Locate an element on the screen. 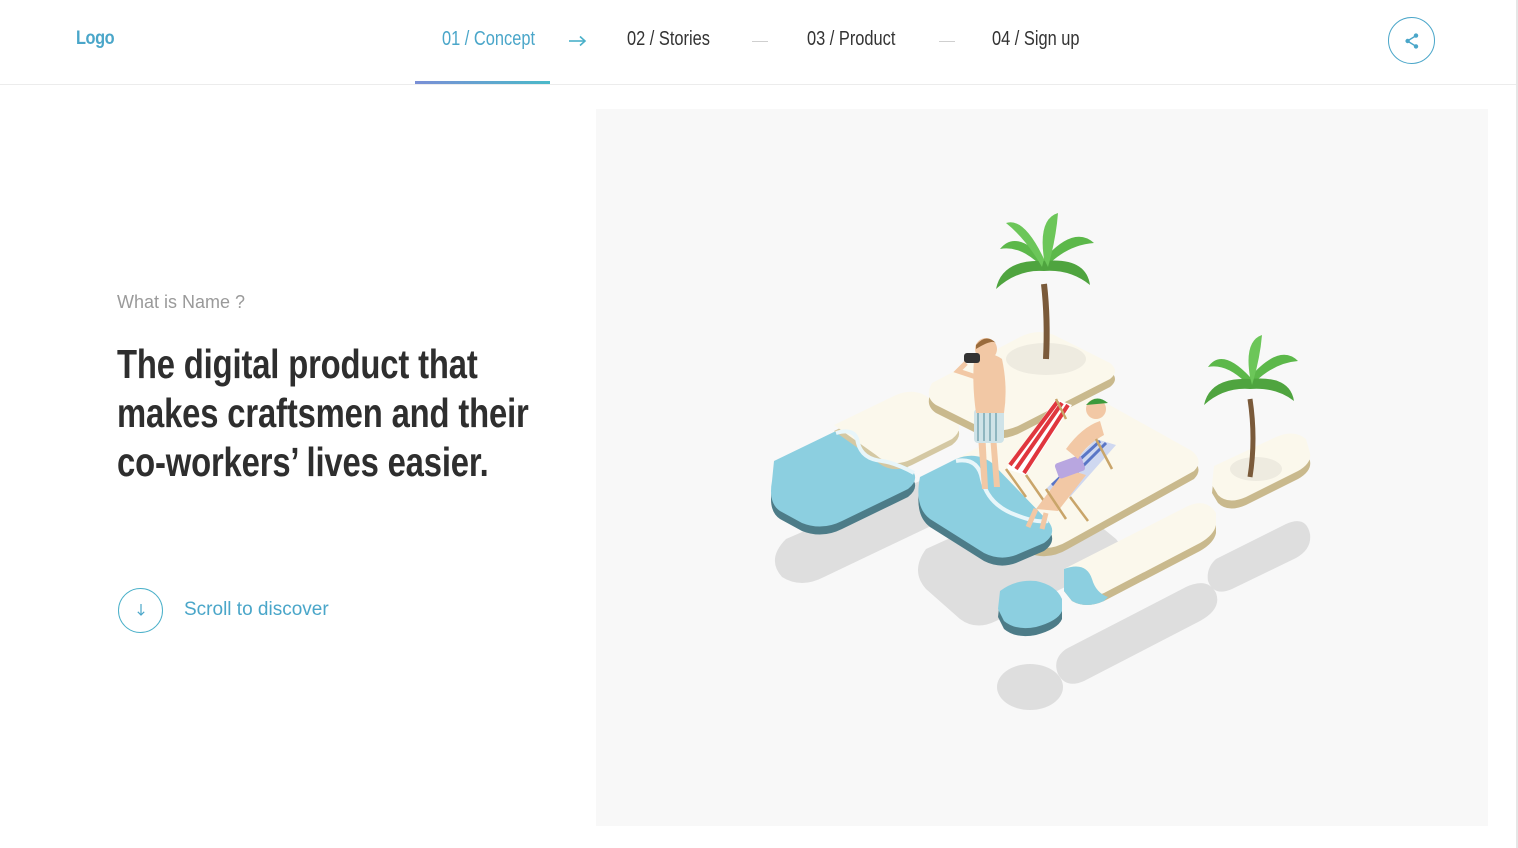  eyebrow-text: What is Name ? is located at coordinates (181, 302).